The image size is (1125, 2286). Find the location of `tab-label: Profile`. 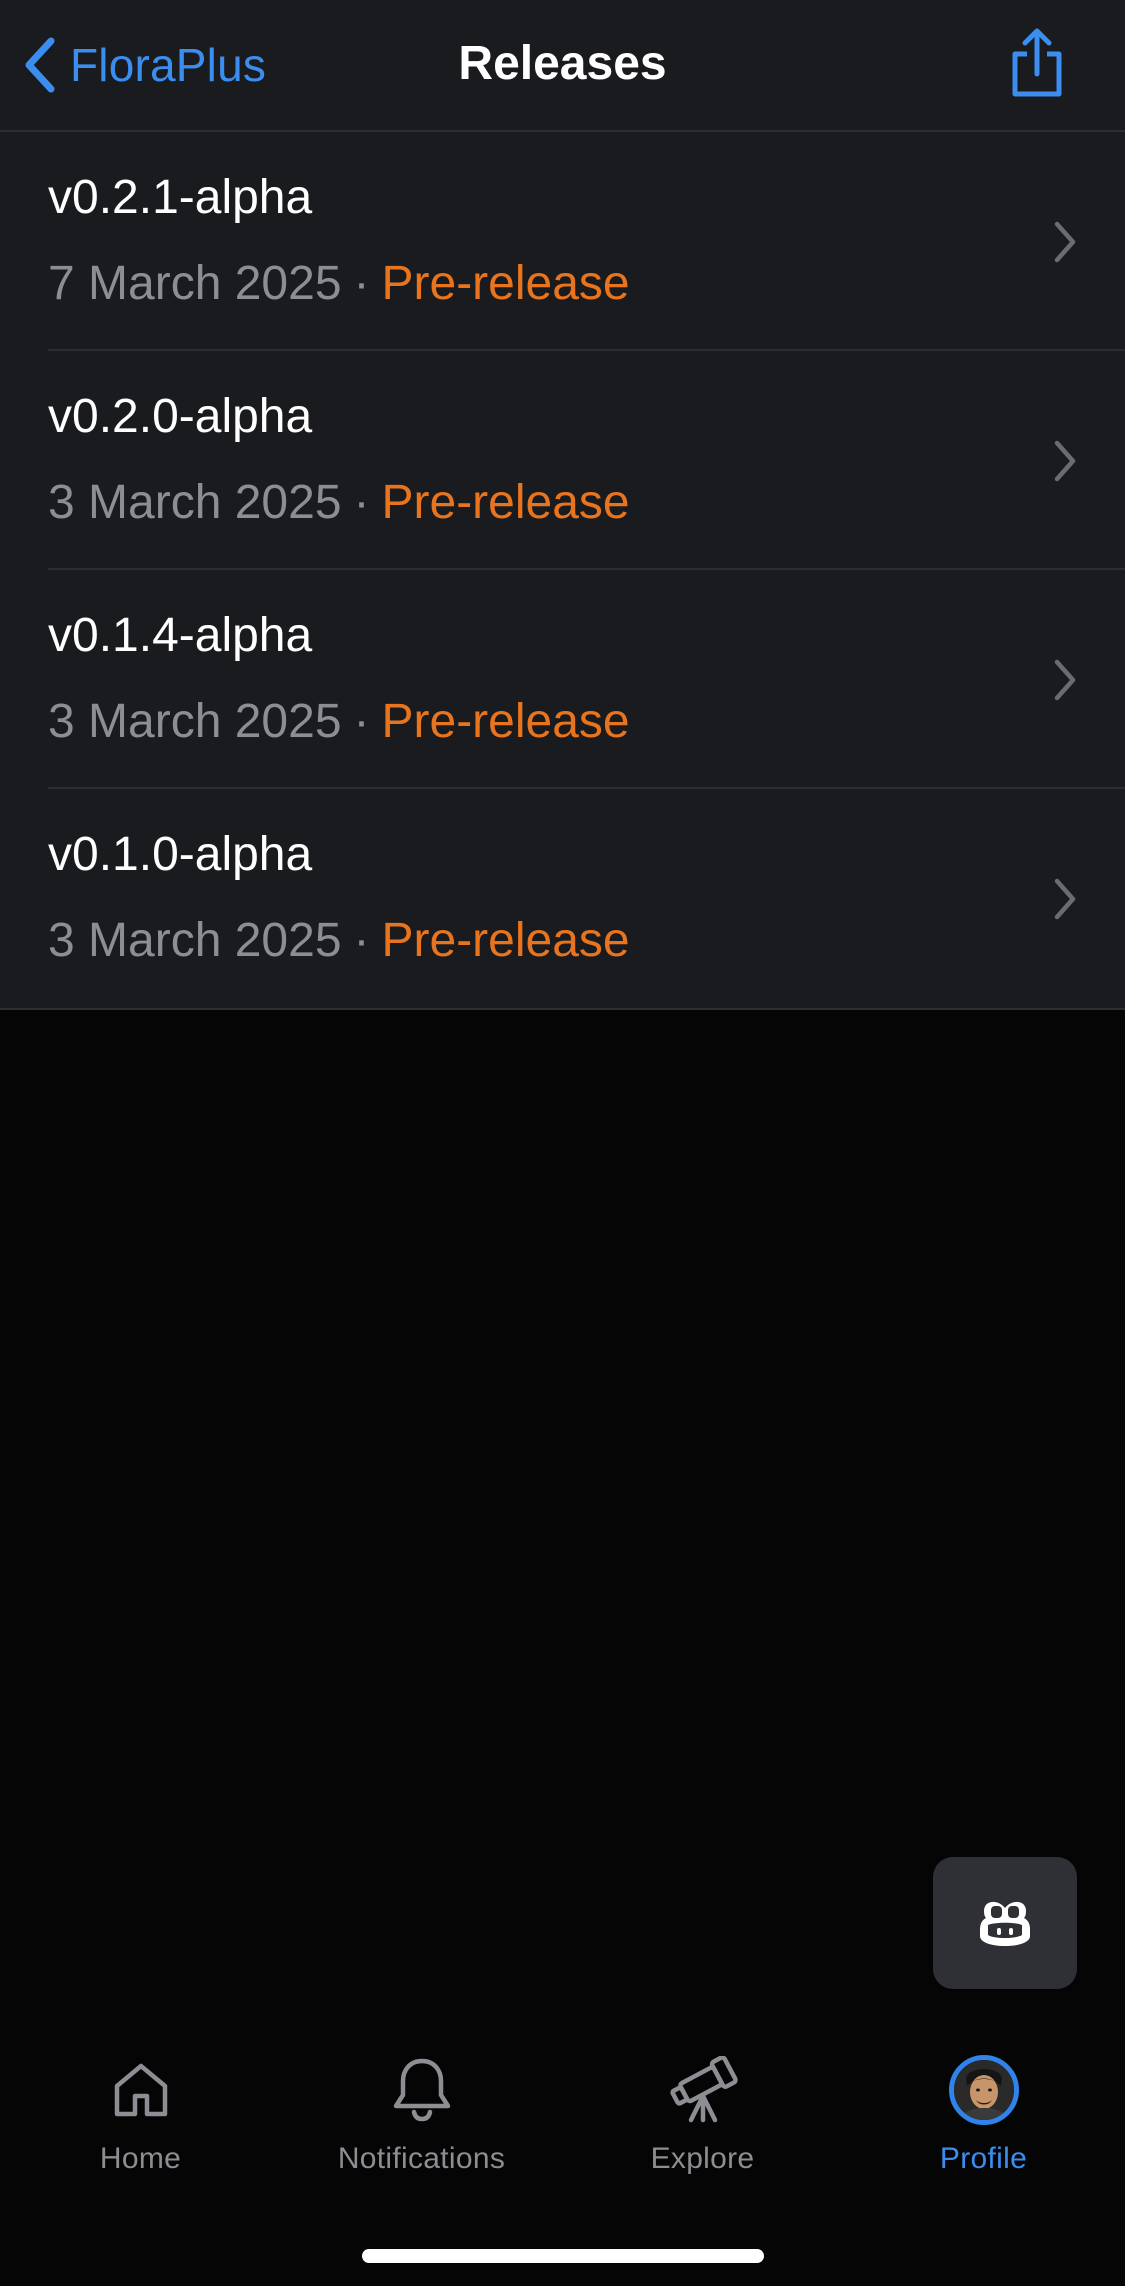

tab-label: Profile is located at coordinates (983, 2158).